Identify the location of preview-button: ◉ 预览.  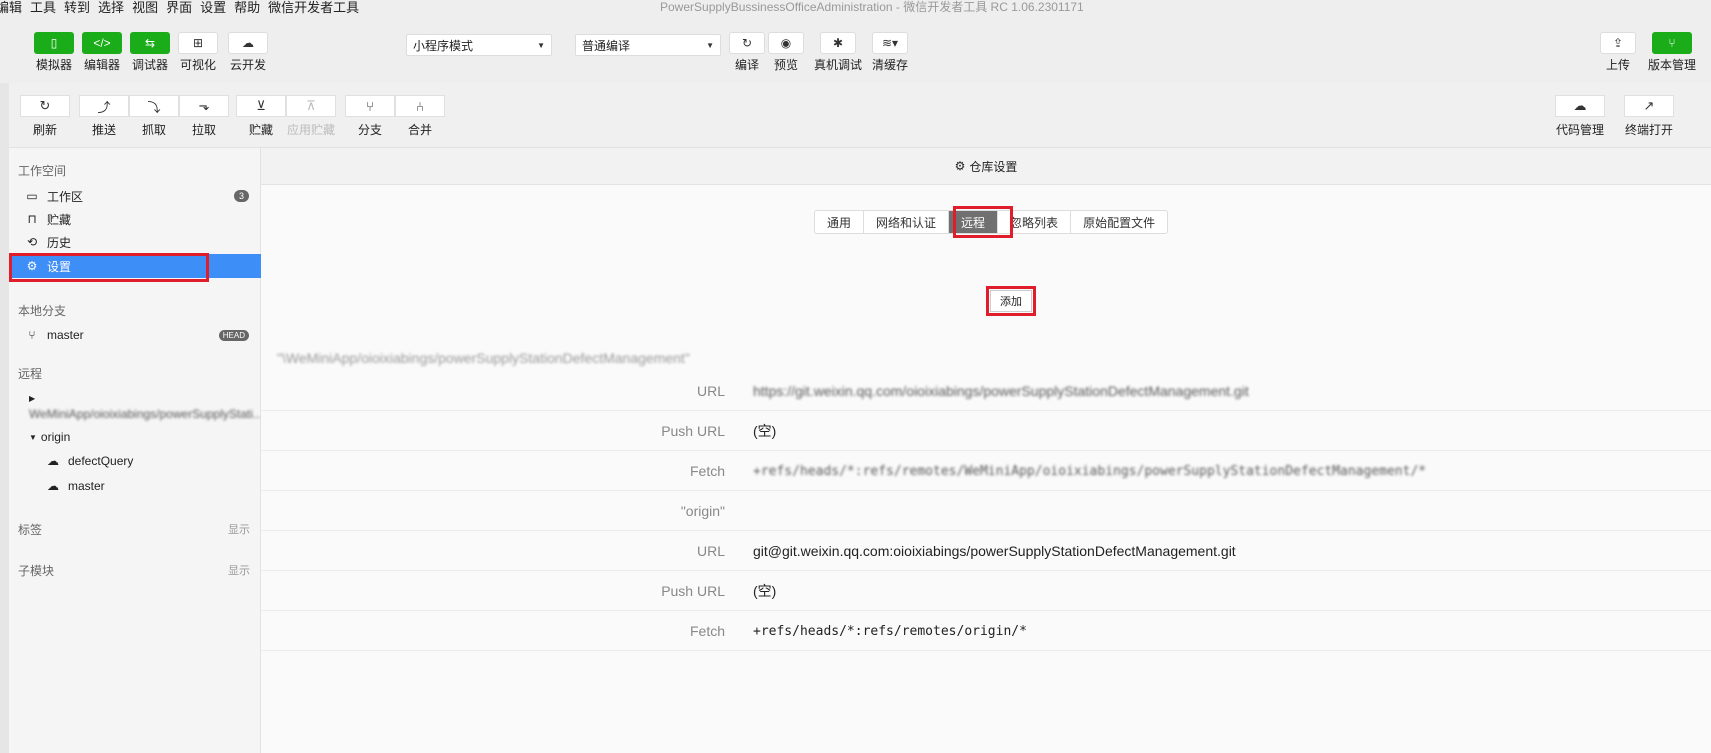
(786, 52).